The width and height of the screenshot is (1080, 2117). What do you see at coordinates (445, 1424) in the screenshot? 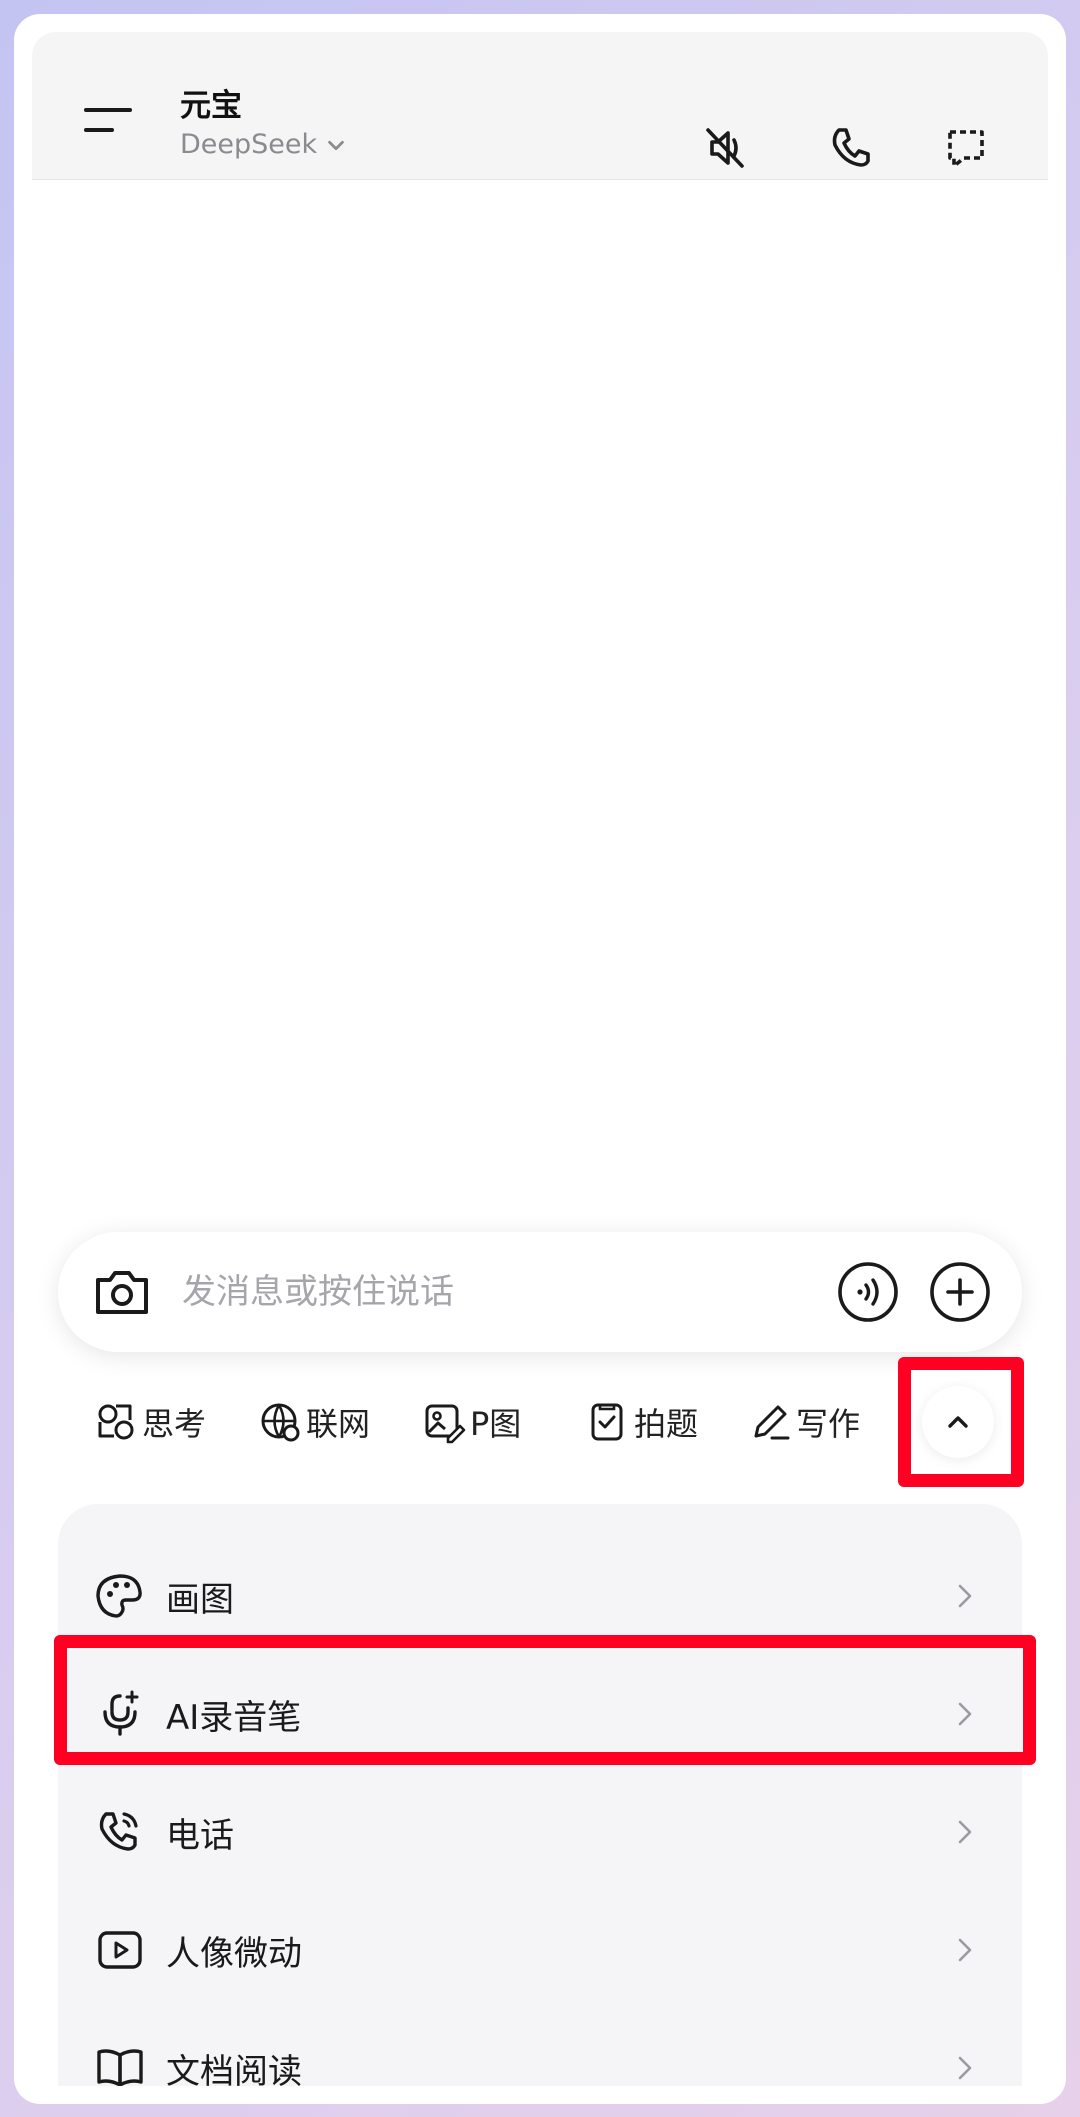
I see `image-edit-icon` at bounding box center [445, 1424].